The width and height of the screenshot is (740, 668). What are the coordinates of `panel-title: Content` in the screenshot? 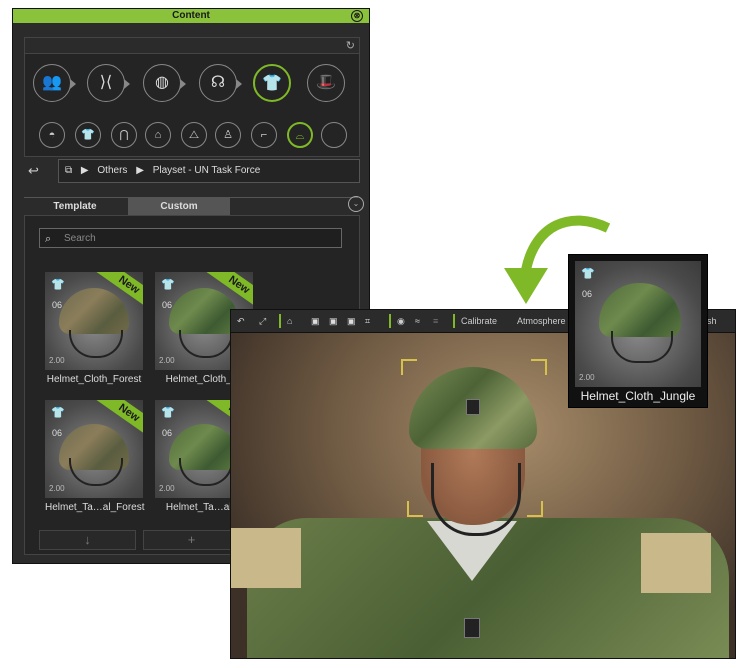 It's located at (191, 15).